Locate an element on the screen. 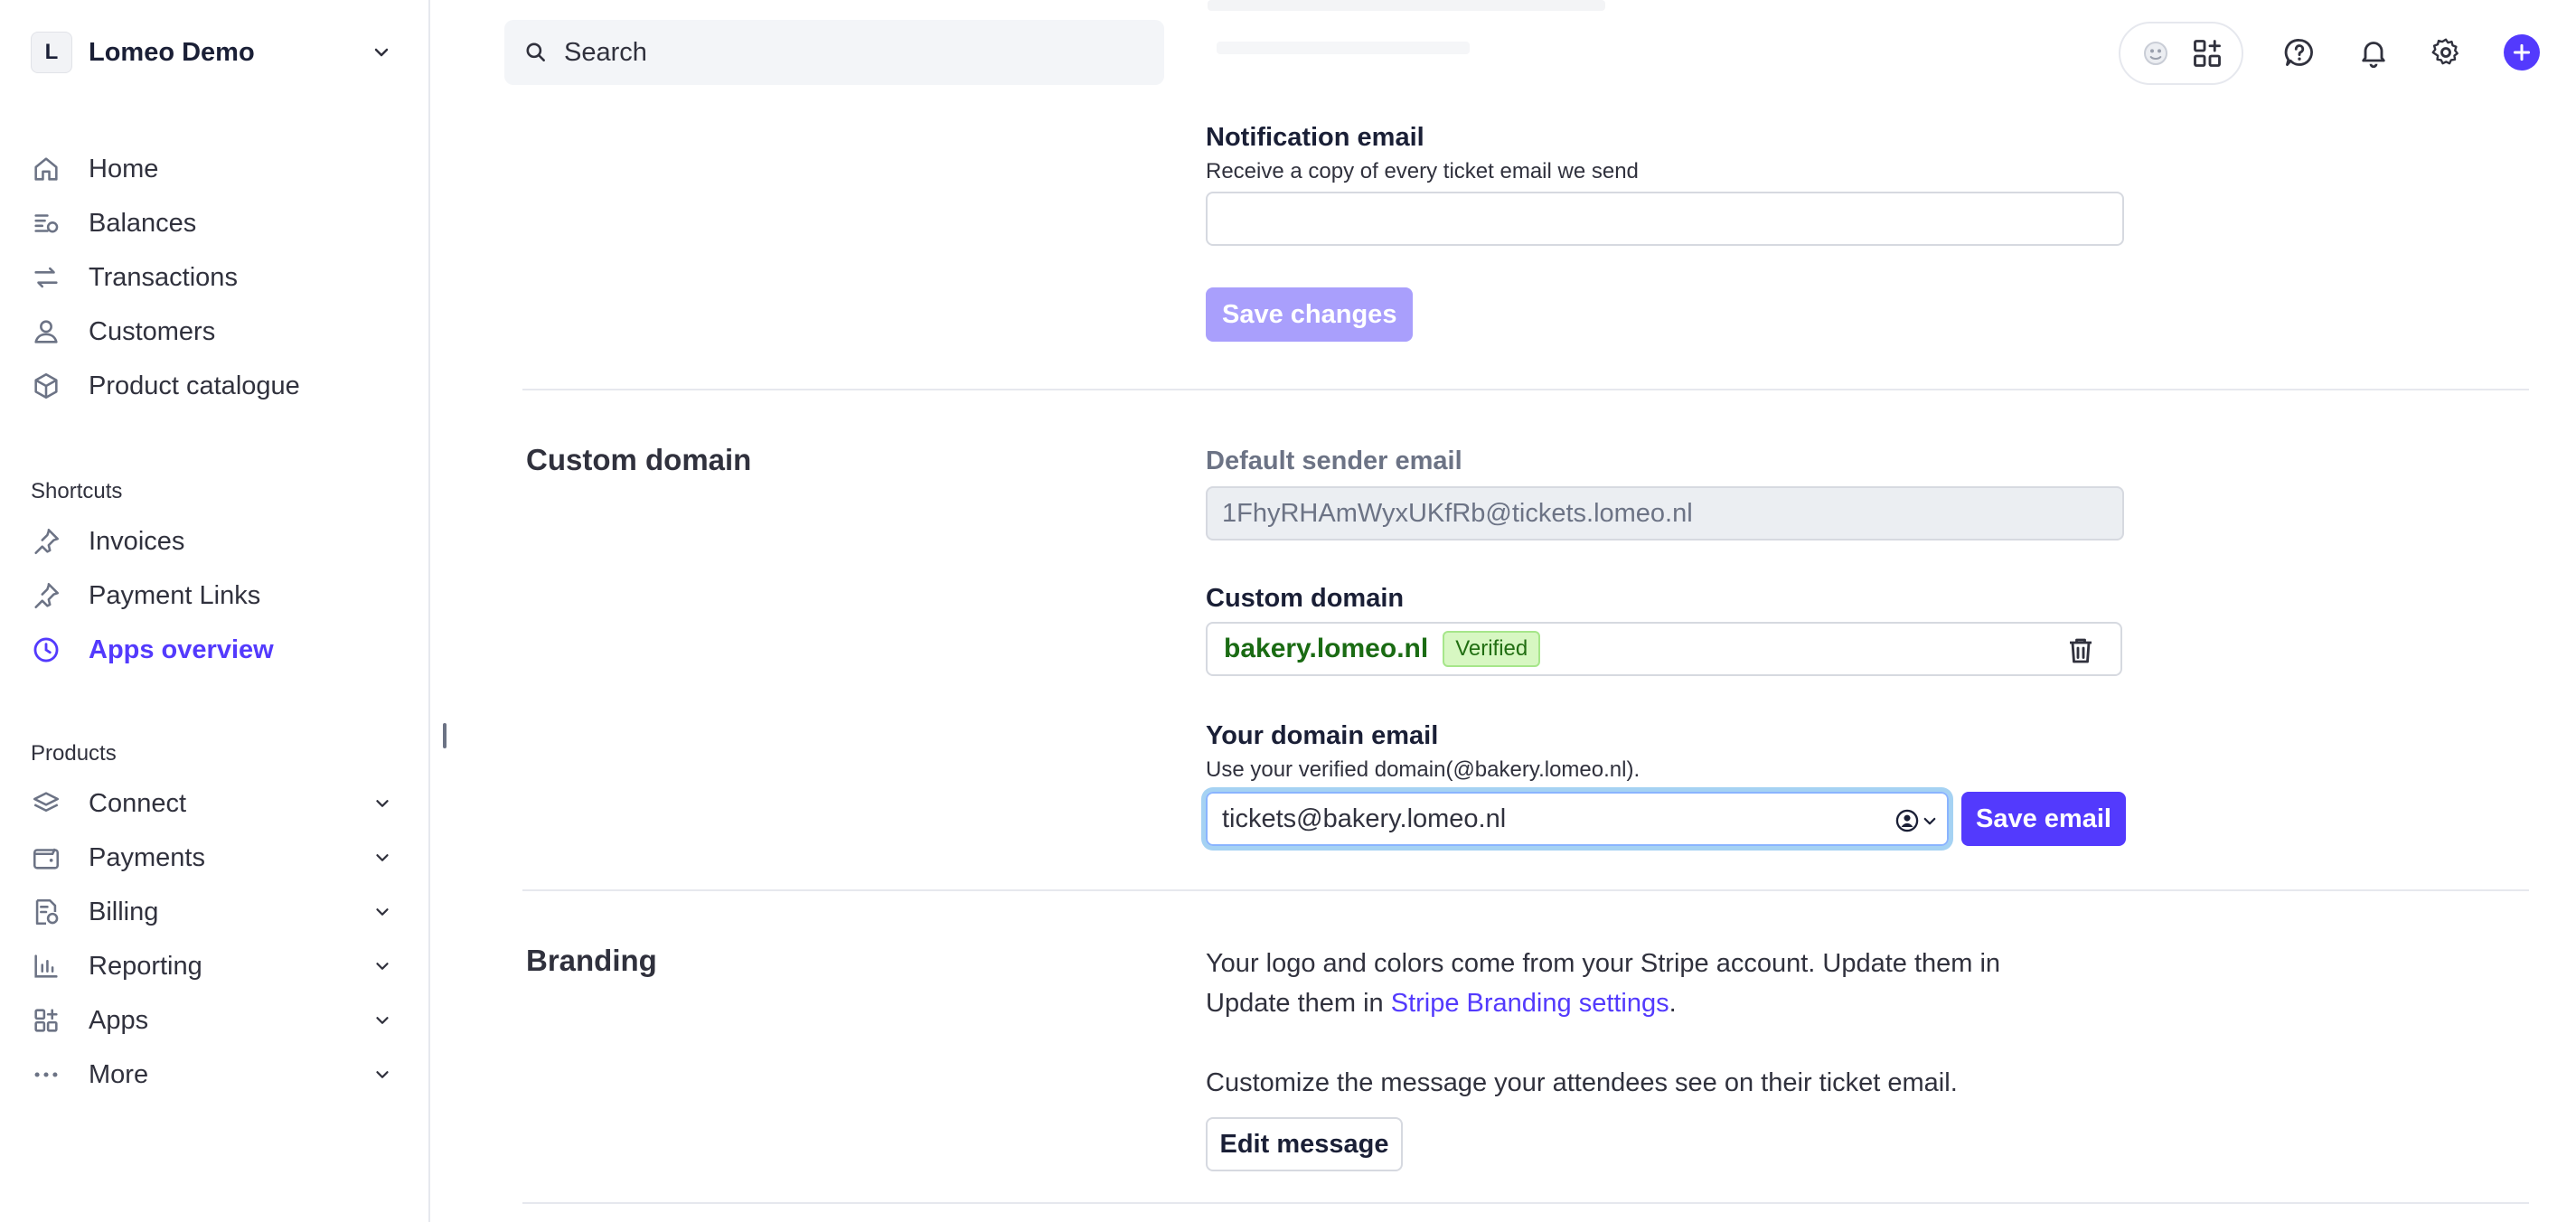 This screenshot has height=1222, width=2576. products-heading: Products is located at coordinates (74, 753).